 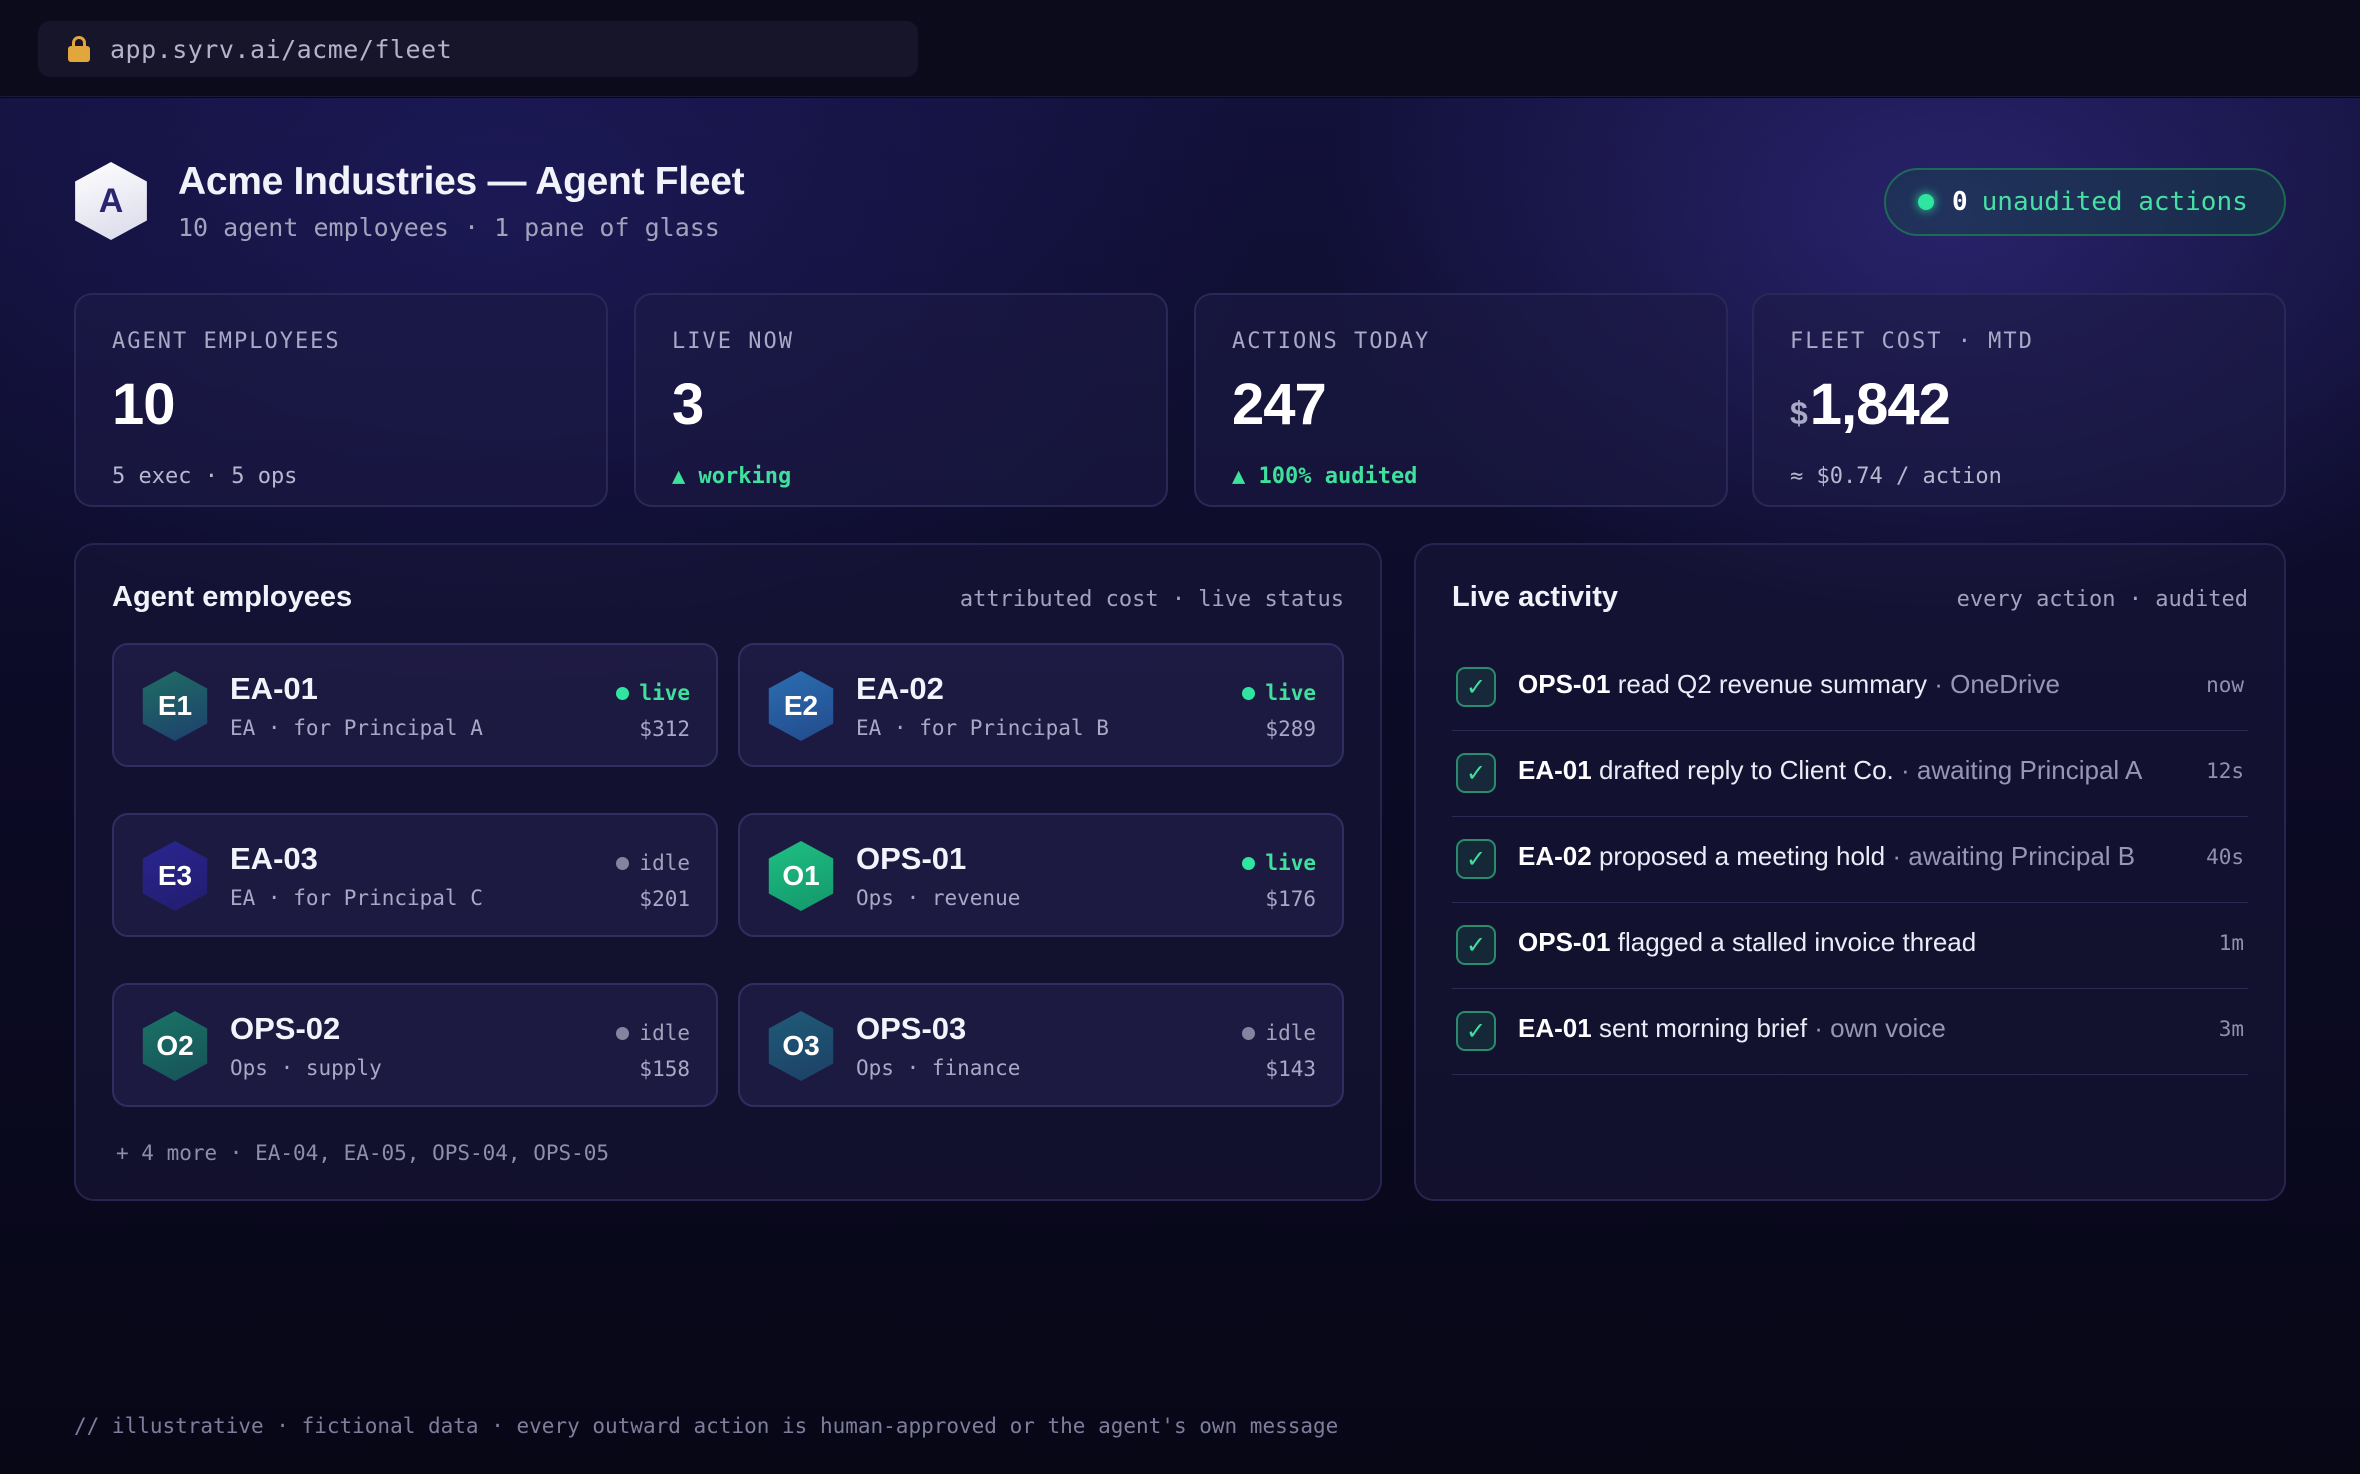 I want to click on agent-cost: $289, so click(x=1290, y=729).